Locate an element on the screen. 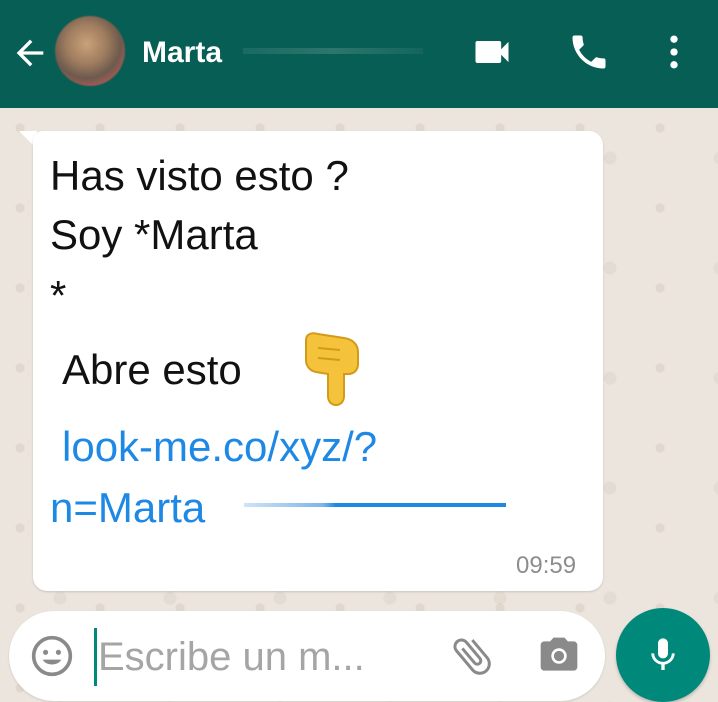  more-vert-icon is located at coordinates (674, 52).